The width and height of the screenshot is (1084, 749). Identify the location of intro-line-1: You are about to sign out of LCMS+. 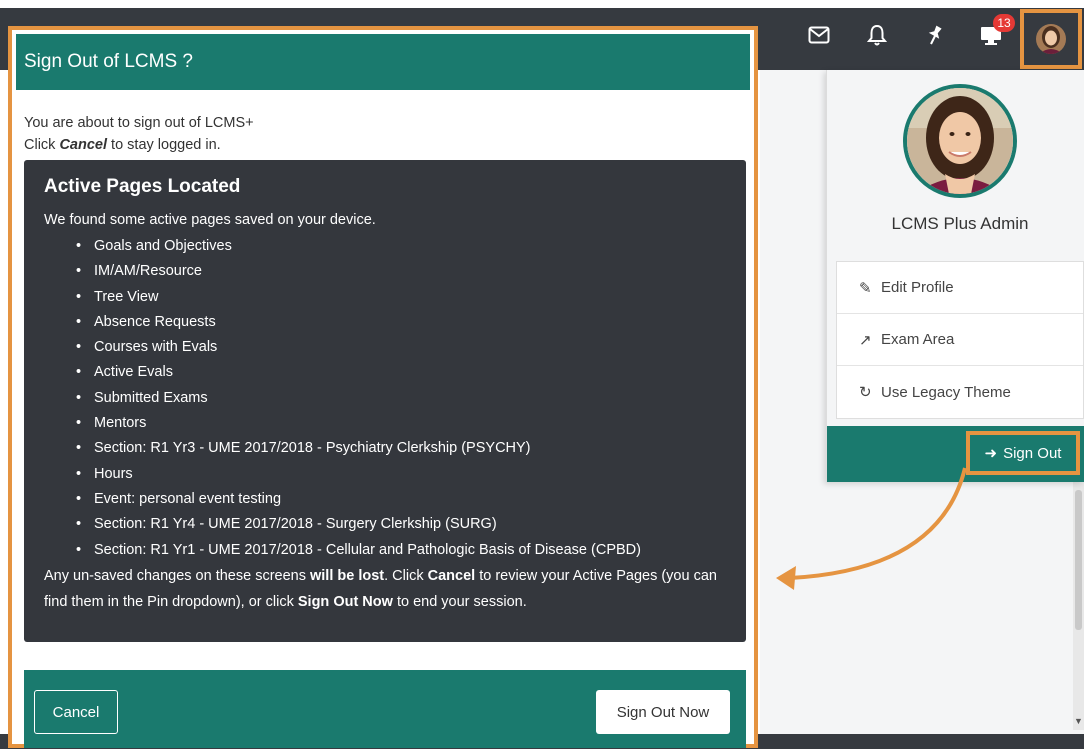
(139, 123).